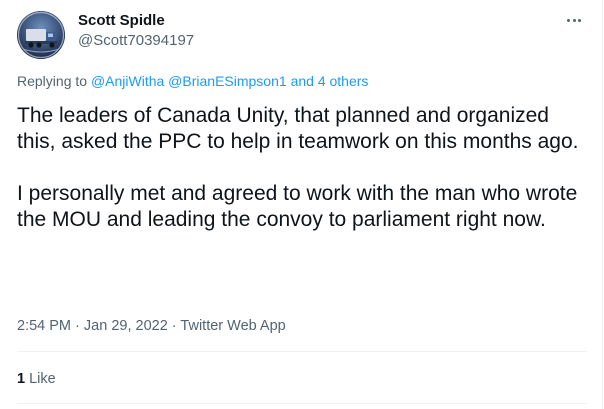 The image size is (604, 409). I want to click on author-avatar, so click(41, 35).